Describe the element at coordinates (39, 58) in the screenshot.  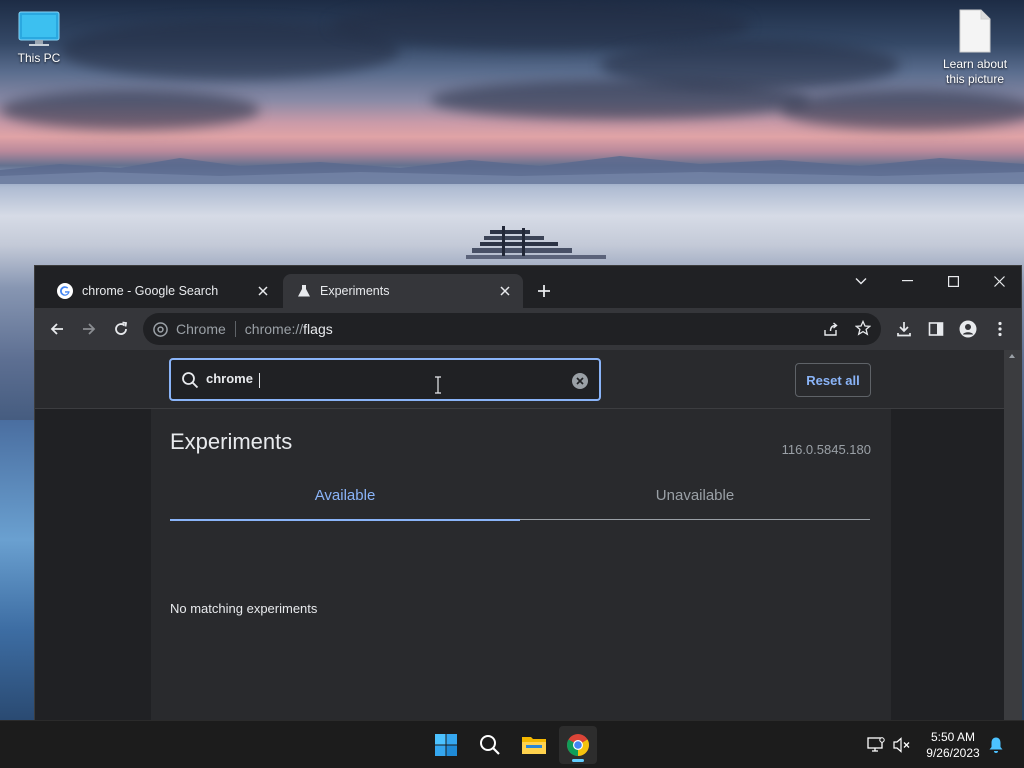
I see `desktop-icon-label: This PC` at that location.